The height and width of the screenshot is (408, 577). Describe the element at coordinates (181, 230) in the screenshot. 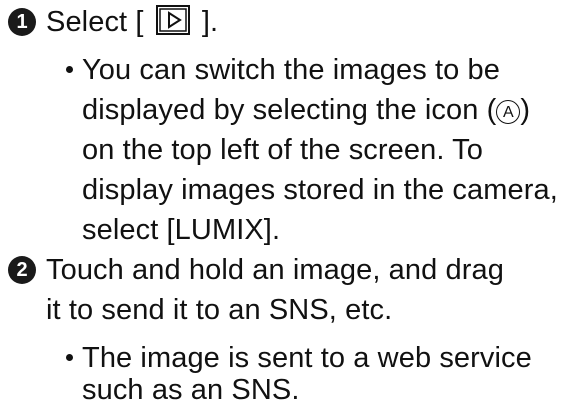

I see `step-1-note-line-5: select [LUMIX].` at that location.